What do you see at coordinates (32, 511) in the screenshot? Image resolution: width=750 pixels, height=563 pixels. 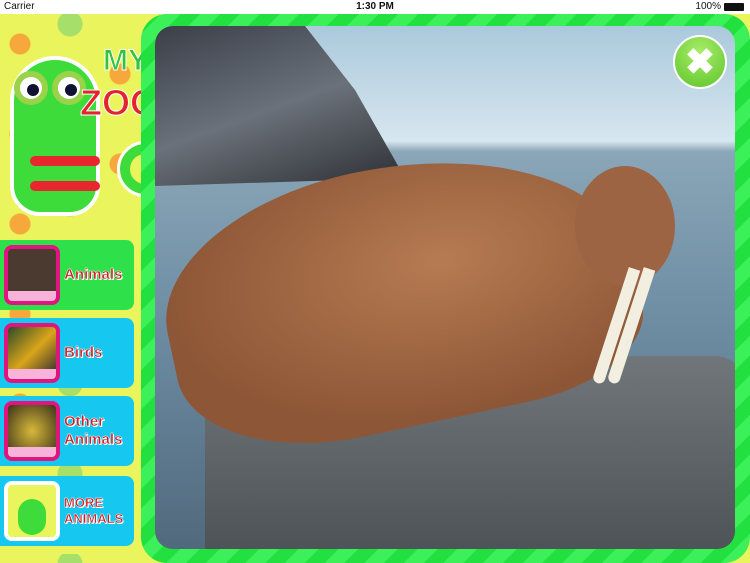 I see `my-zoo-app-icon` at bounding box center [32, 511].